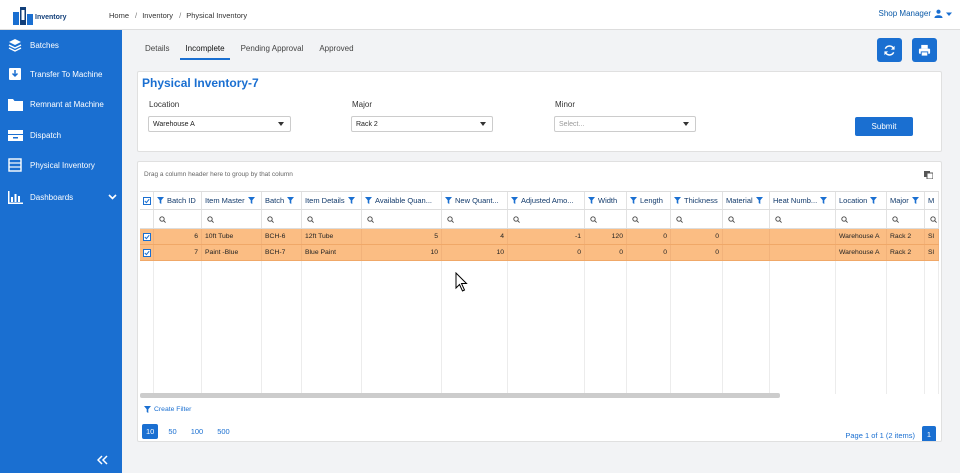 The image size is (960, 473). I want to click on minor-label: Minor, so click(565, 104).